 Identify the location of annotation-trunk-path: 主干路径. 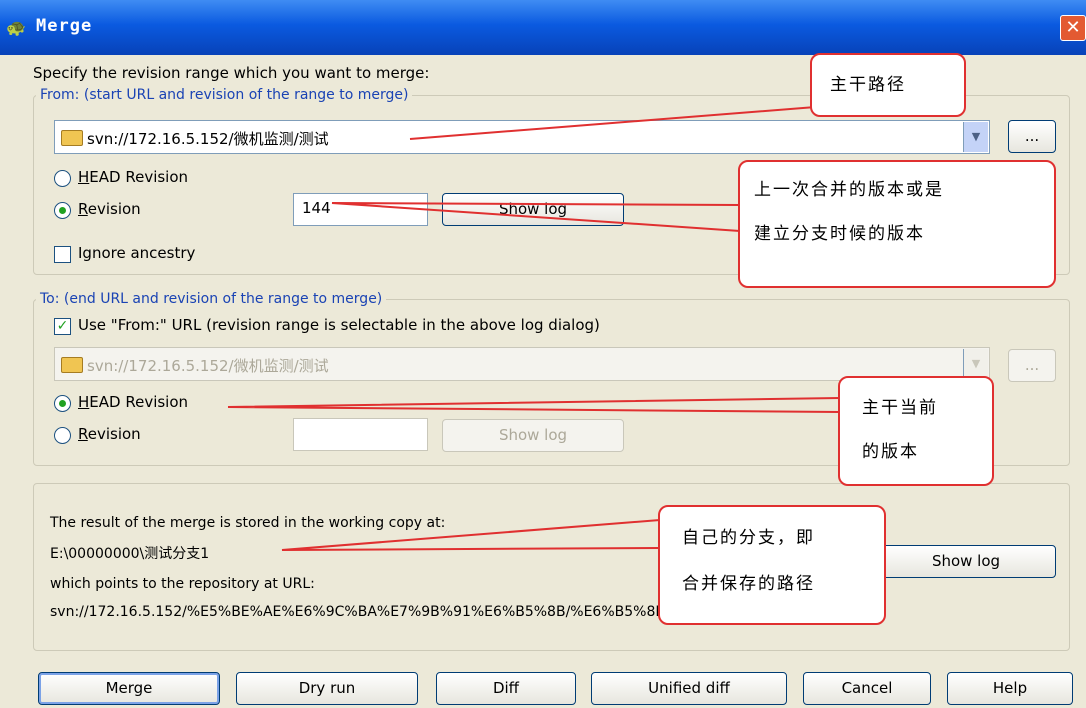
(888, 85).